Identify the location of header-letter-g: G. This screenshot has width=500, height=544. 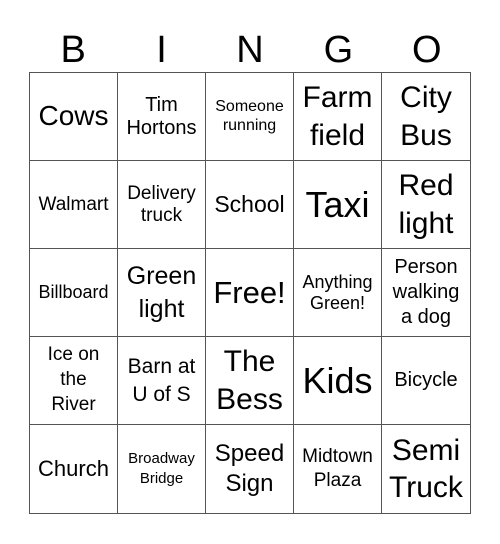
(338, 50).